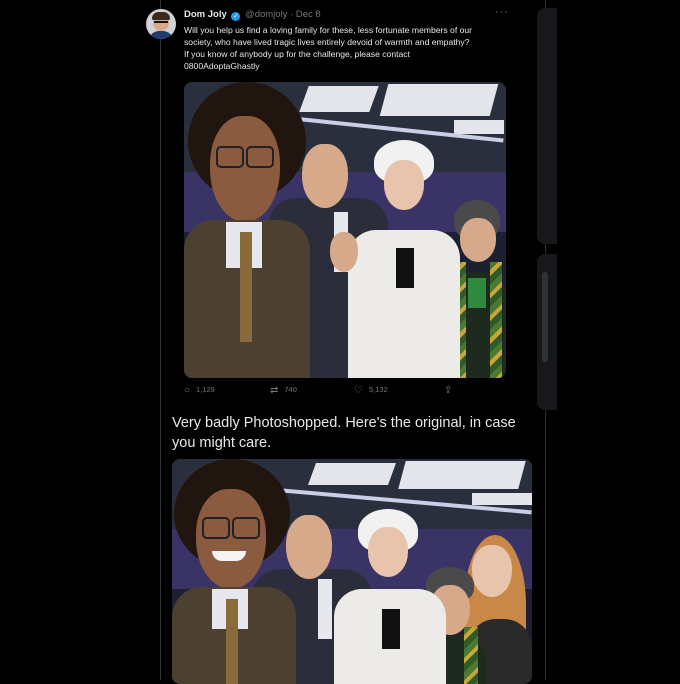 The width and height of the screenshot is (680, 684). I want to click on tweet-date: Dec 8, so click(308, 14).